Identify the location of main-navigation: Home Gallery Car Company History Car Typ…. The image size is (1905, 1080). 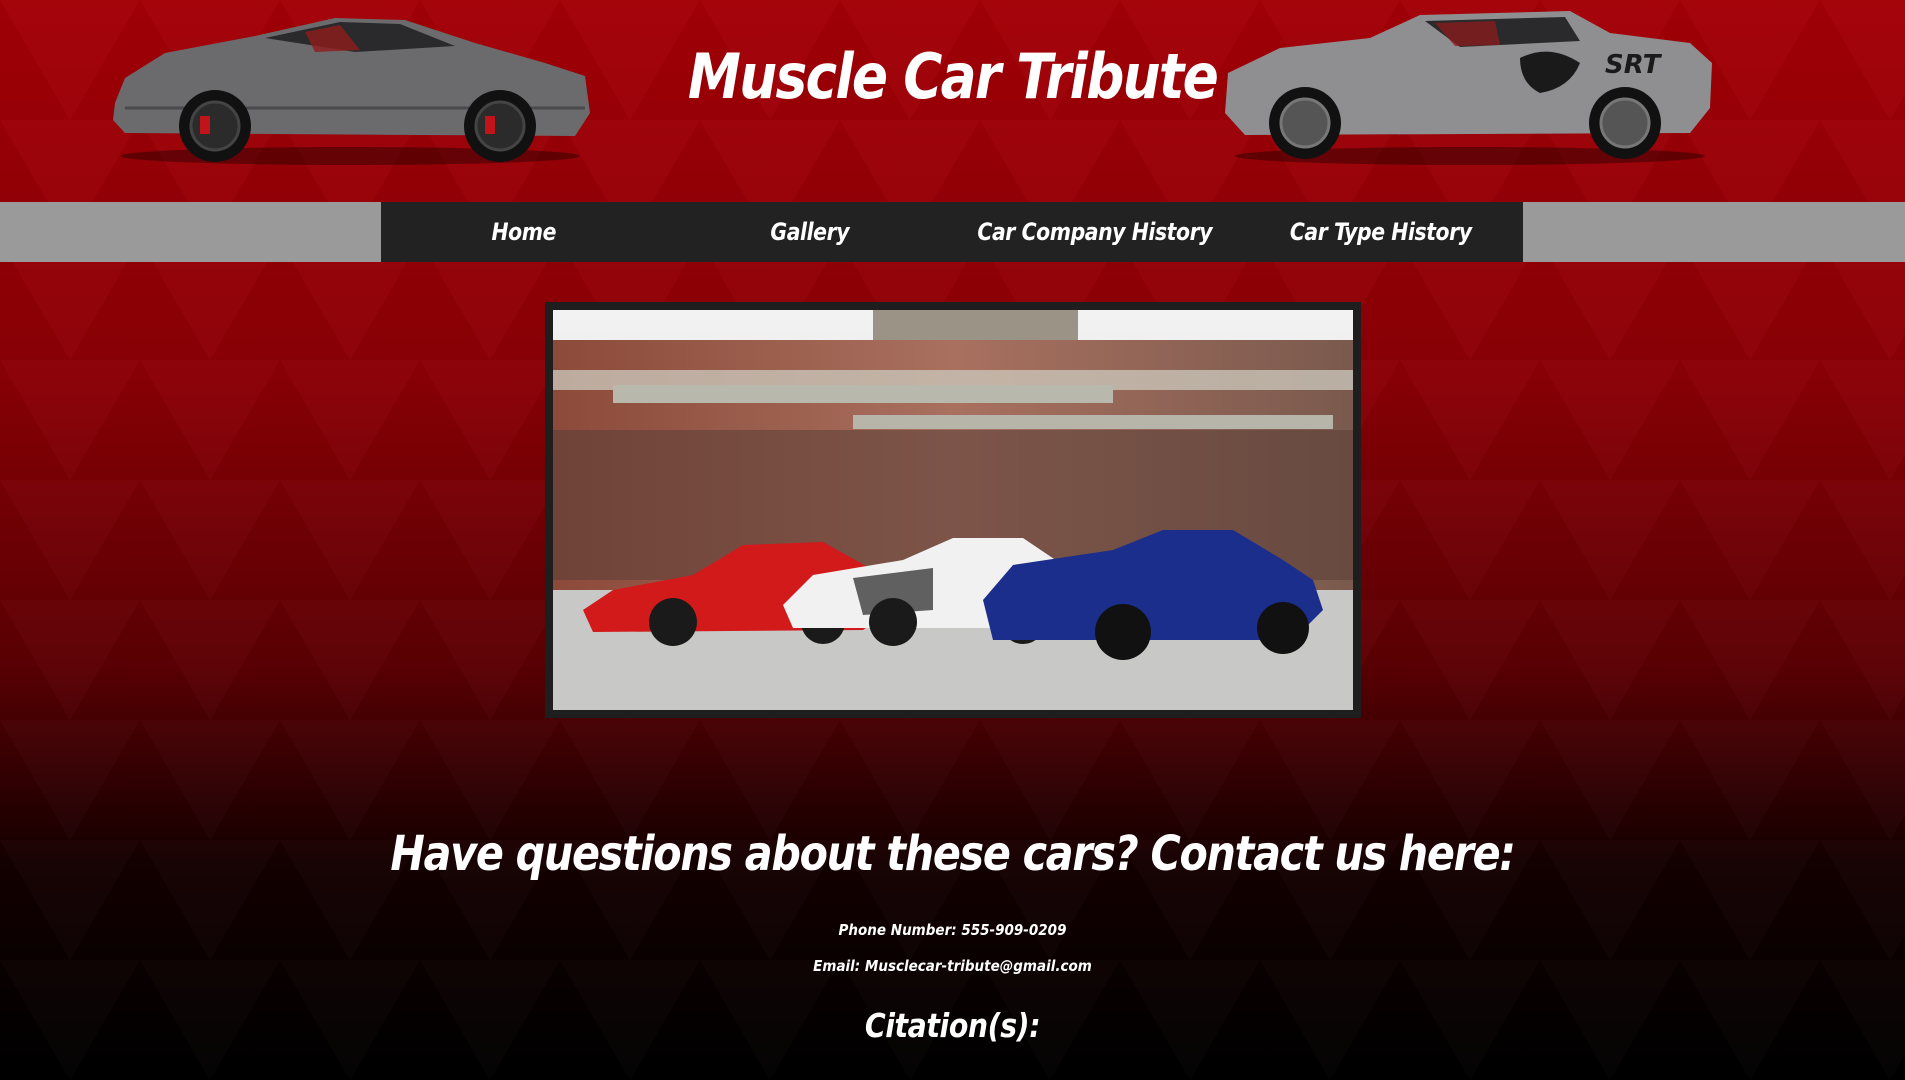
(952, 232).